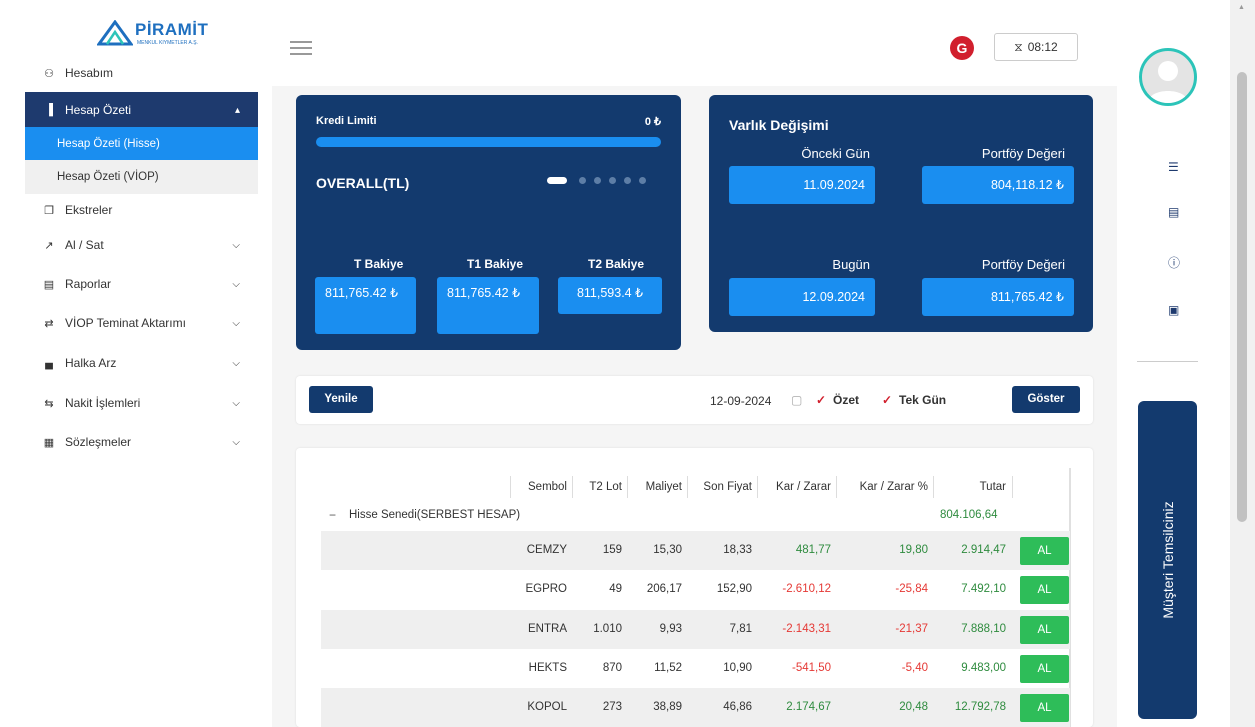 Image resolution: width=1255 pixels, height=727 pixels. What do you see at coordinates (737, 668) in the screenshot?
I see `cell-price: 10,90` at bounding box center [737, 668].